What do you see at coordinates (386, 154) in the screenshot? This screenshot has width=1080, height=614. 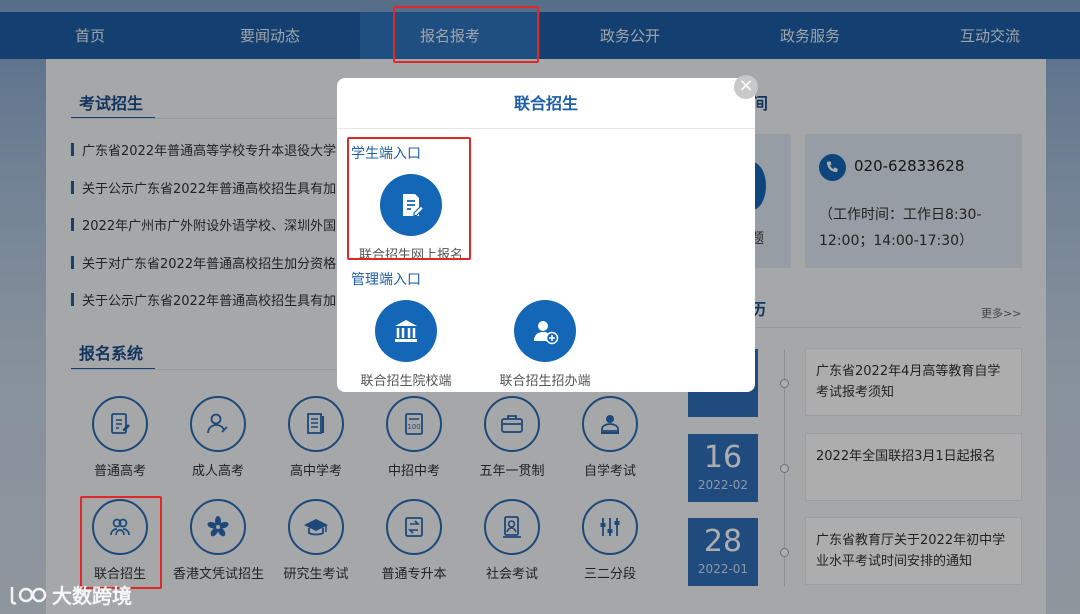 I see `student-entry-label: 学生端入口` at bounding box center [386, 154].